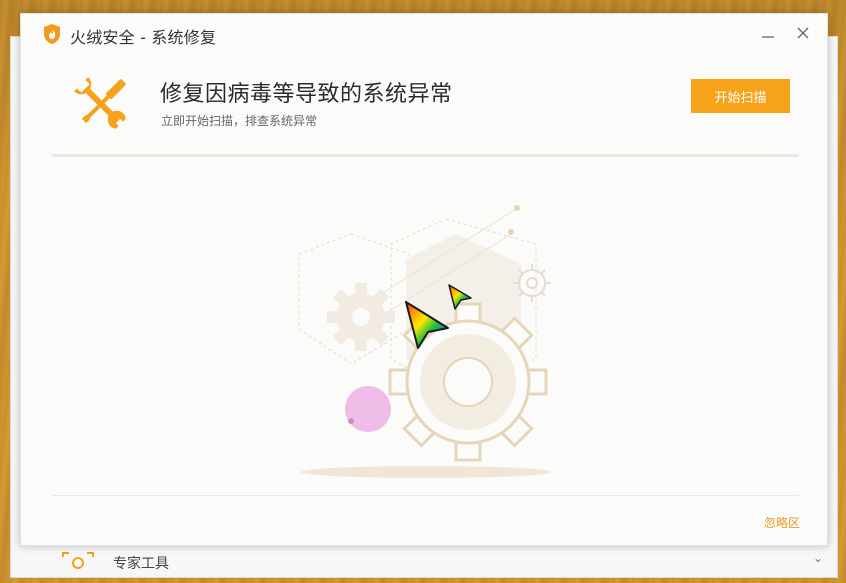  I want to click on expert-tools-icon, so click(78, 560).